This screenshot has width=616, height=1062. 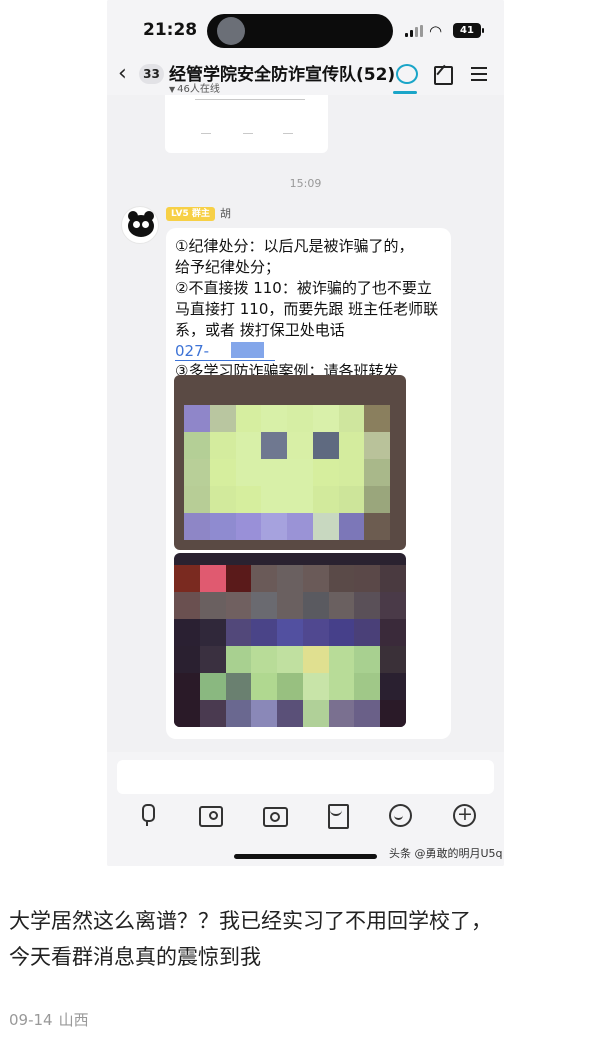 What do you see at coordinates (274, 815) in the screenshot?
I see `camera-icon` at bounding box center [274, 815].